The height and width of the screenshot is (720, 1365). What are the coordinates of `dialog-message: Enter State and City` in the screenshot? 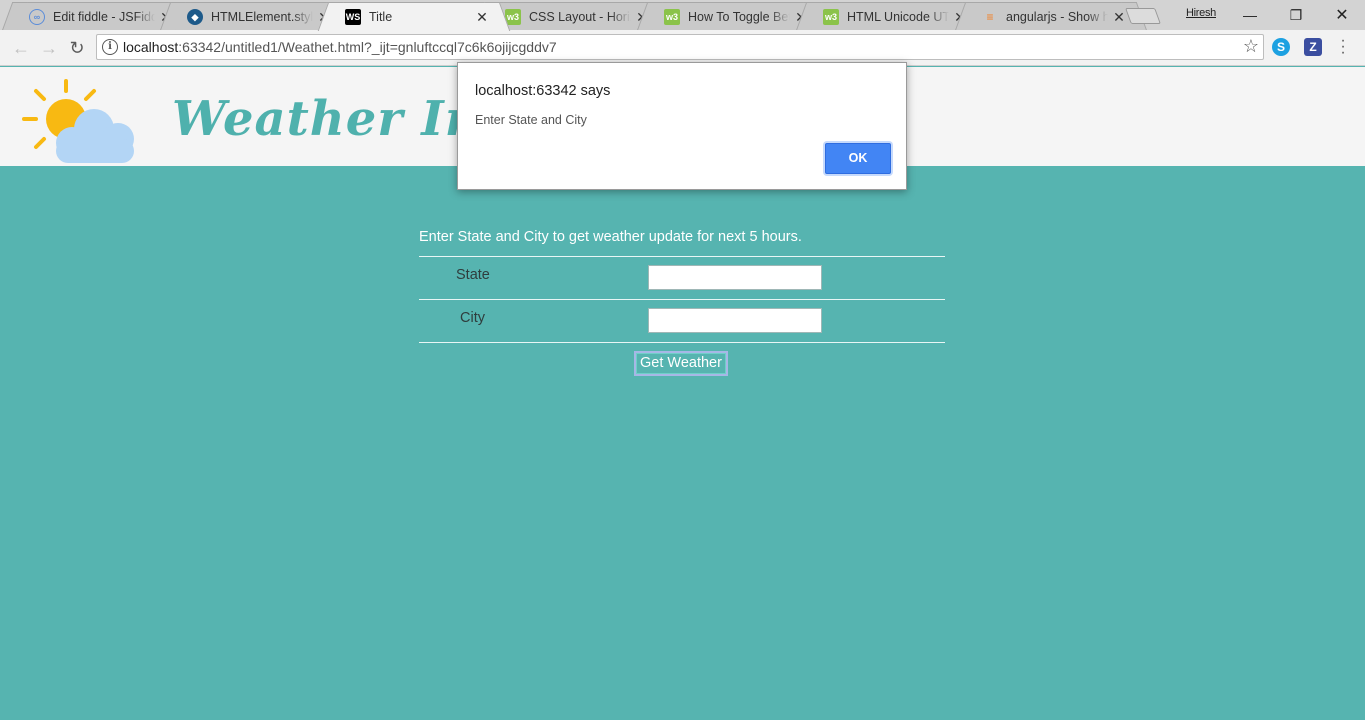 It's located at (531, 120).